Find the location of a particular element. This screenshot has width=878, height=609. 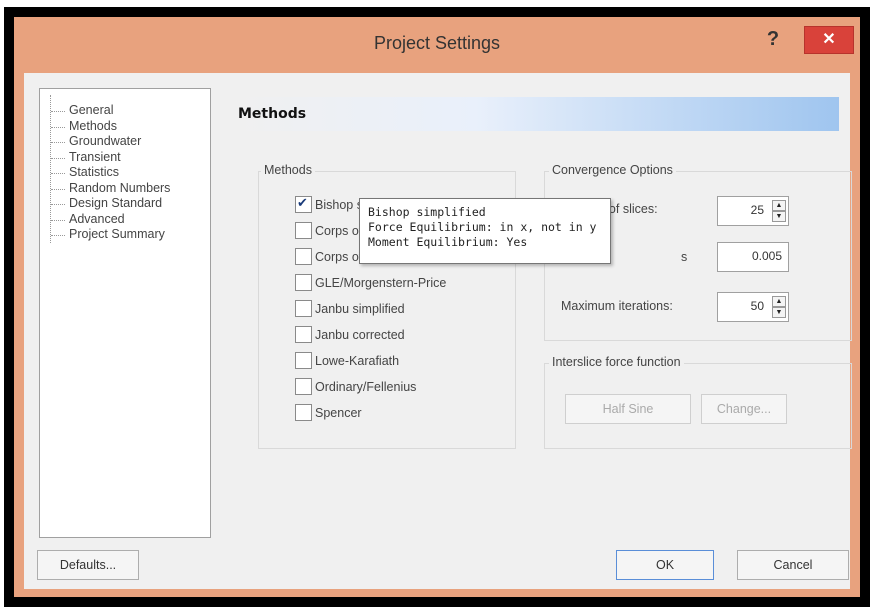

iterations-spinner: 50 ▲ ▼ is located at coordinates (753, 307).